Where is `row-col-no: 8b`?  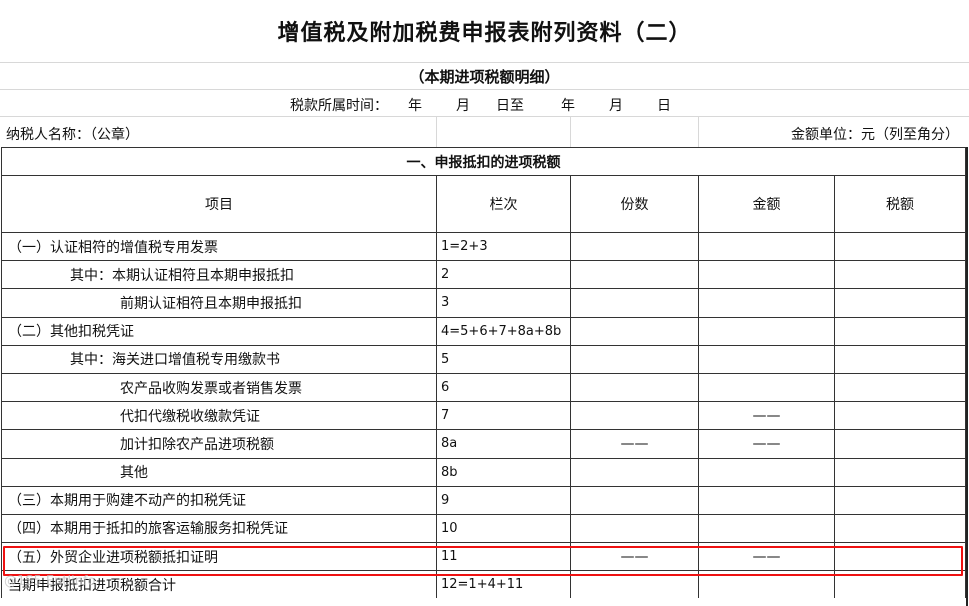 row-col-no: 8b is located at coordinates (503, 472).